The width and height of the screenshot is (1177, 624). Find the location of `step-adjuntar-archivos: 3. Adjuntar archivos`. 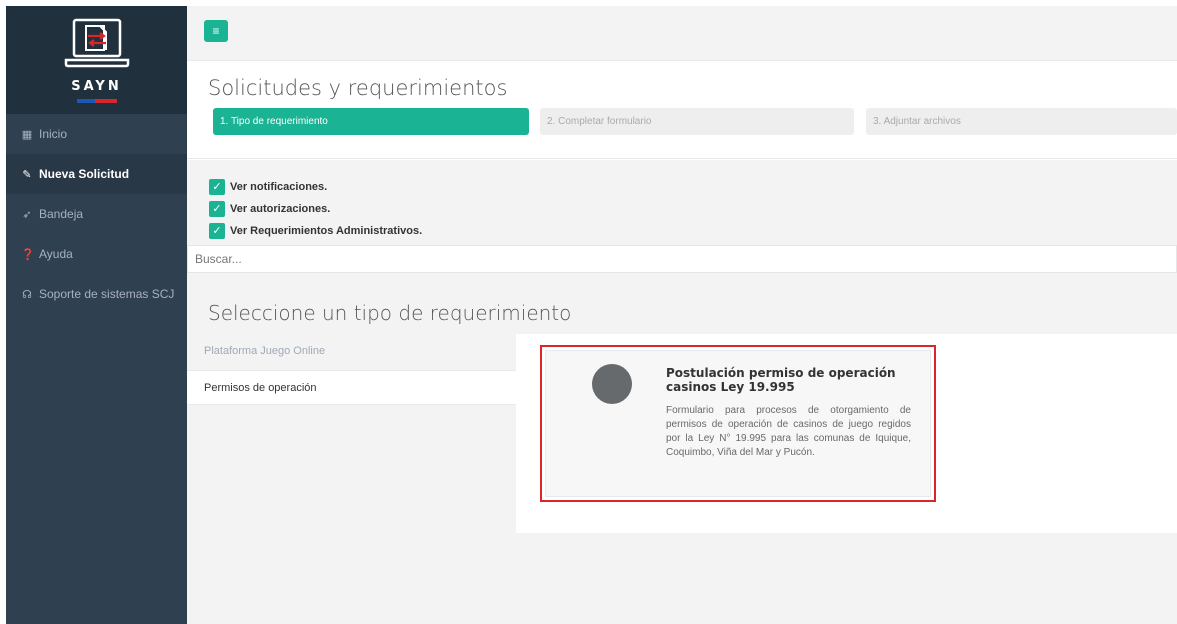

step-adjuntar-archivos: 3. Adjuntar archivos is located at coordinates (1021, 121).